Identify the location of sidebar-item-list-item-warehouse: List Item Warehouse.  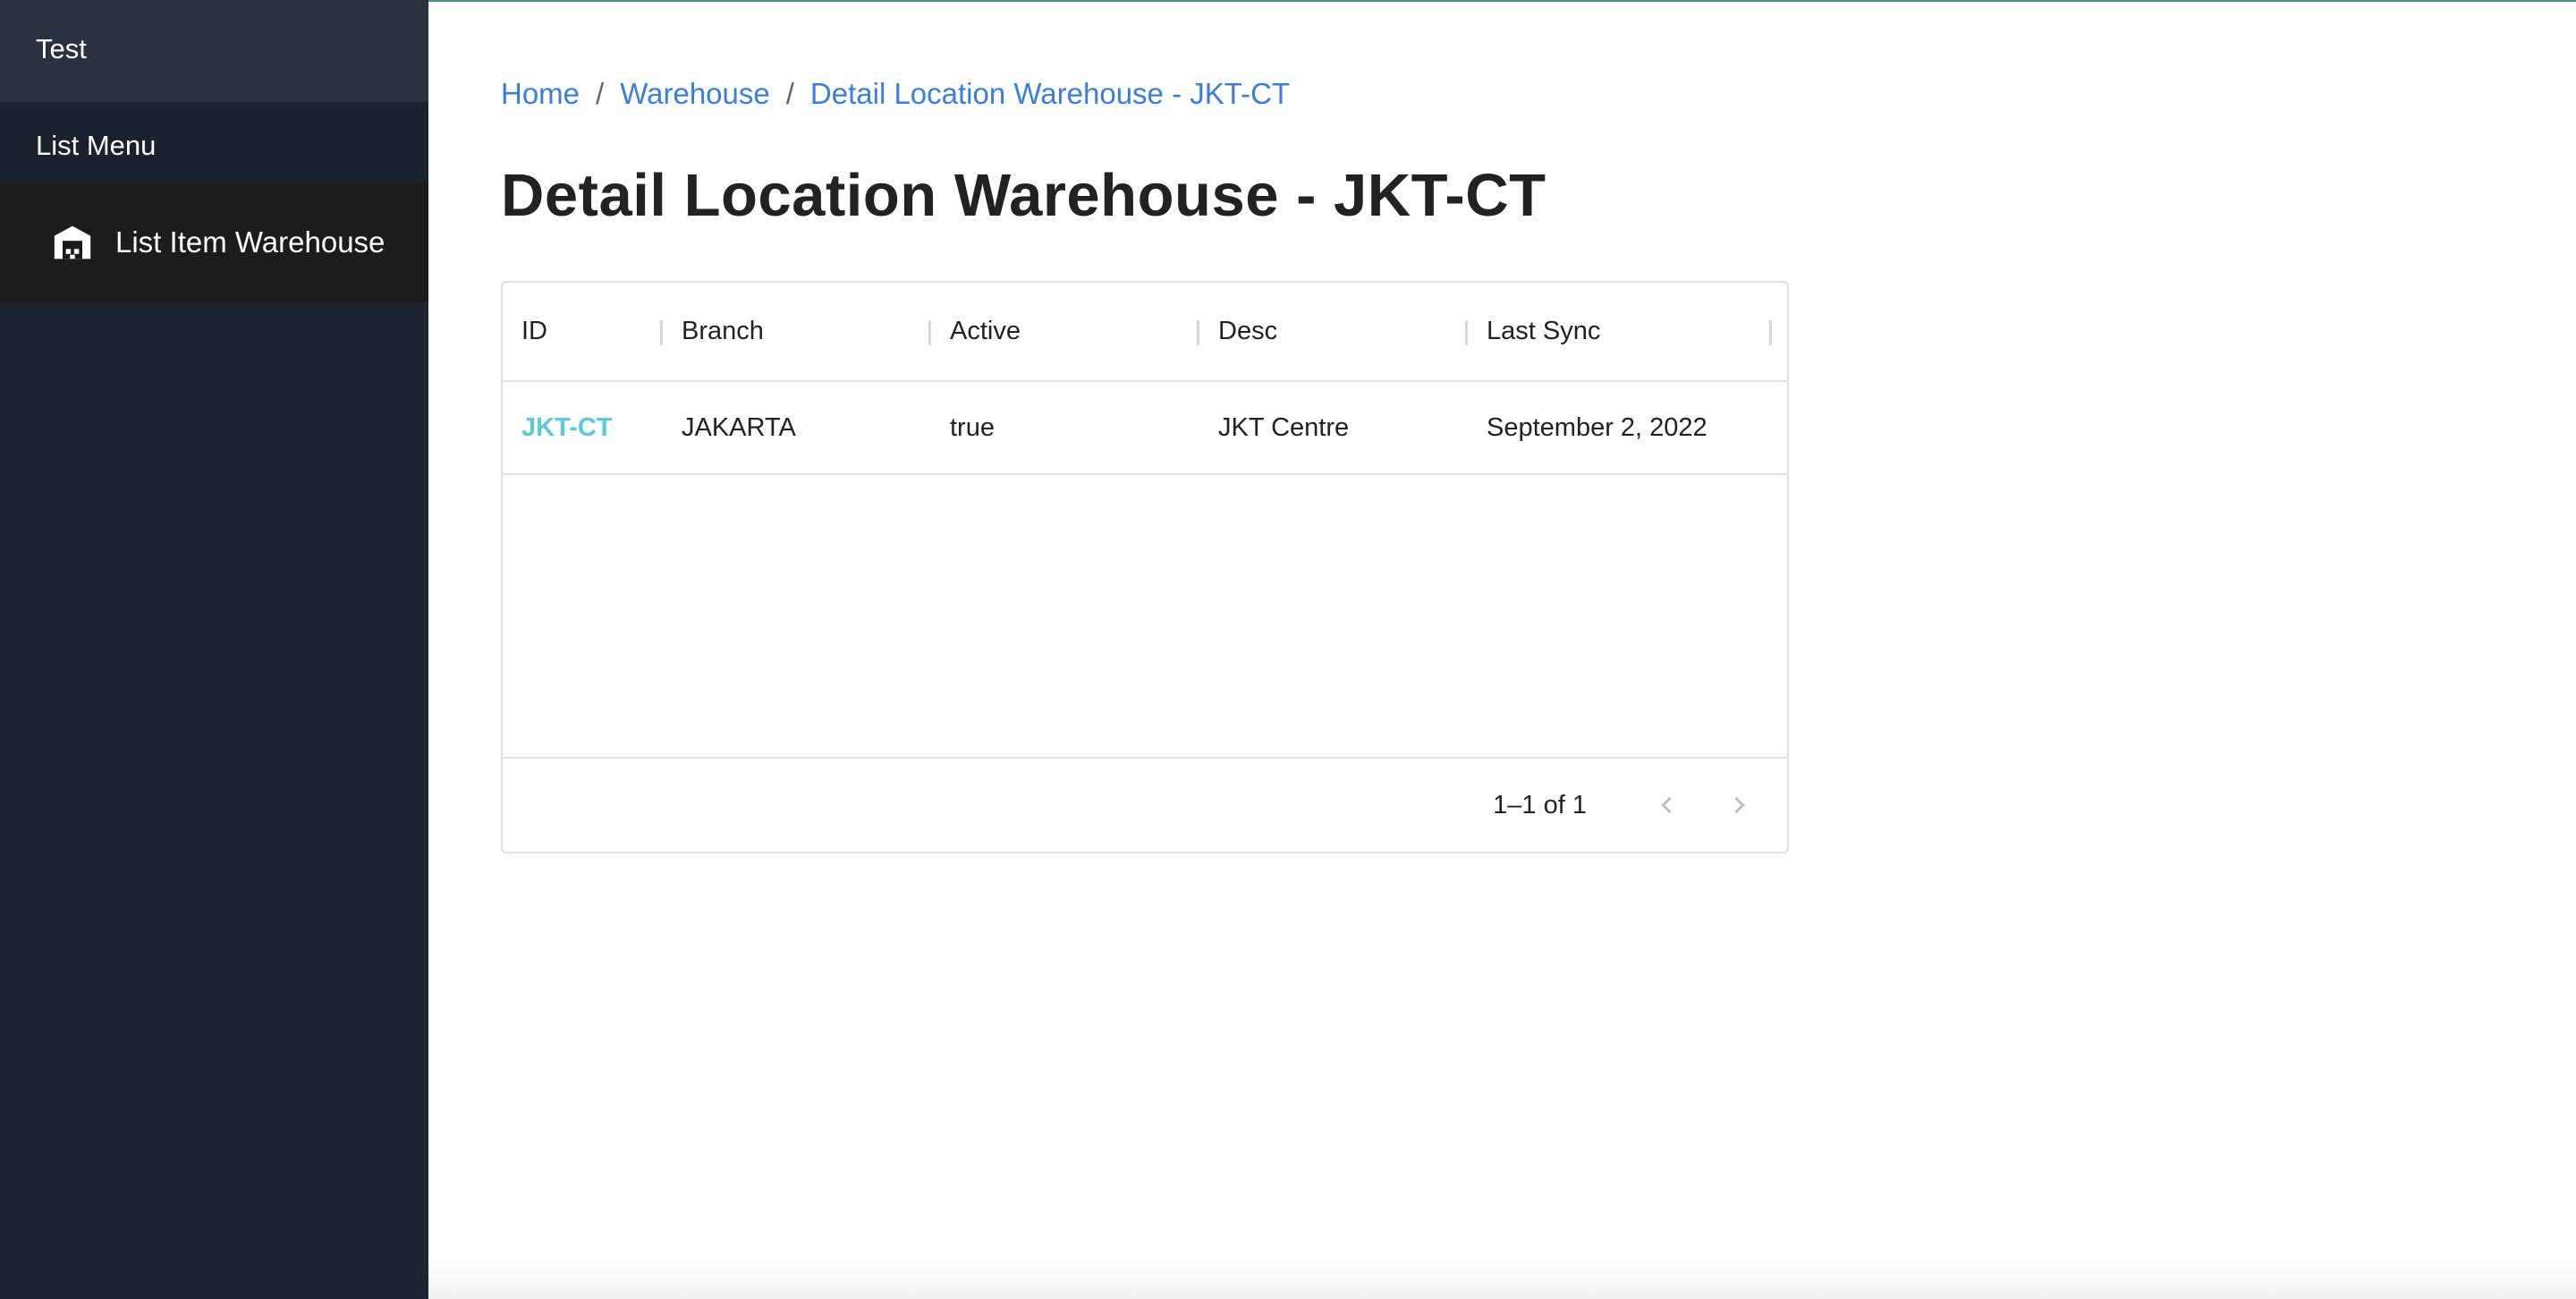
(214, 242).